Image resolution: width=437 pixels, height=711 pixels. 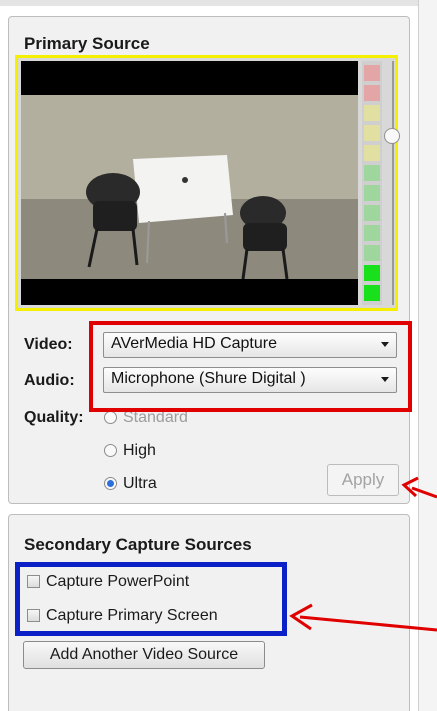 What do you see at coordinates (54, 417) in the screenshot?
I see `quality-label: Quality:` at bounding box center [54, 417].